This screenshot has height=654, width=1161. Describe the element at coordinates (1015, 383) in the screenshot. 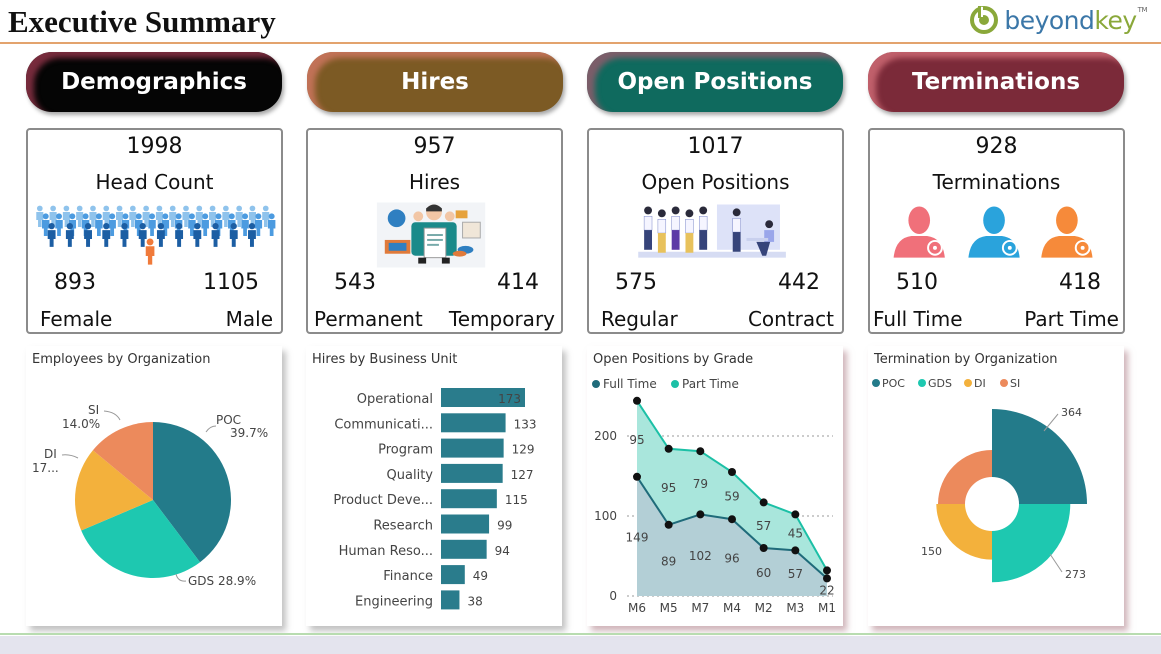

I see `legend-label-si: SI` at that location.